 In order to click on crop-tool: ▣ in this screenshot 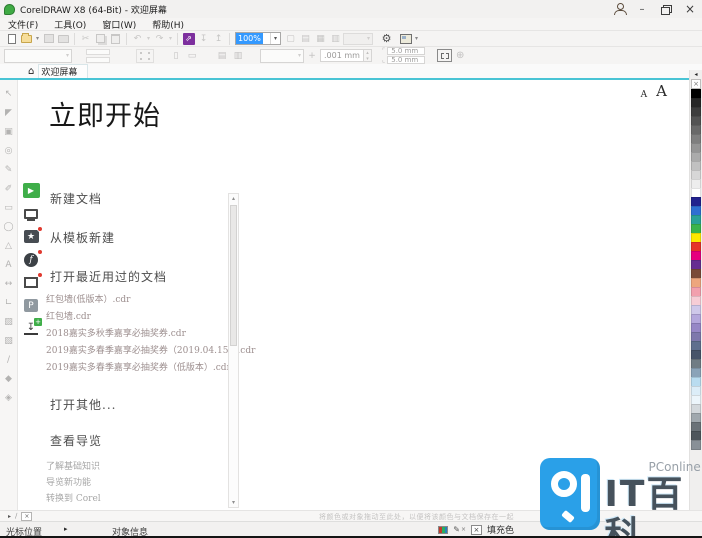, I will do `click(9, 131)`.